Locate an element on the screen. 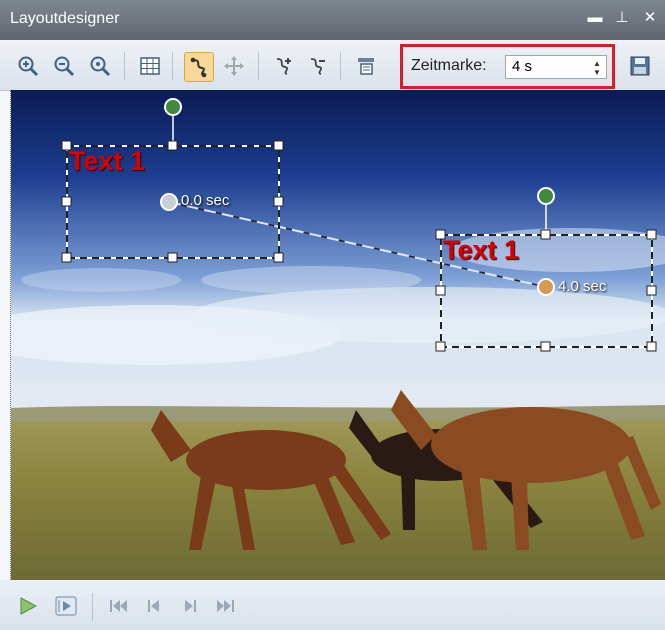 The image size is (665, 630). grid-icon is located at coordinates (150, 66).